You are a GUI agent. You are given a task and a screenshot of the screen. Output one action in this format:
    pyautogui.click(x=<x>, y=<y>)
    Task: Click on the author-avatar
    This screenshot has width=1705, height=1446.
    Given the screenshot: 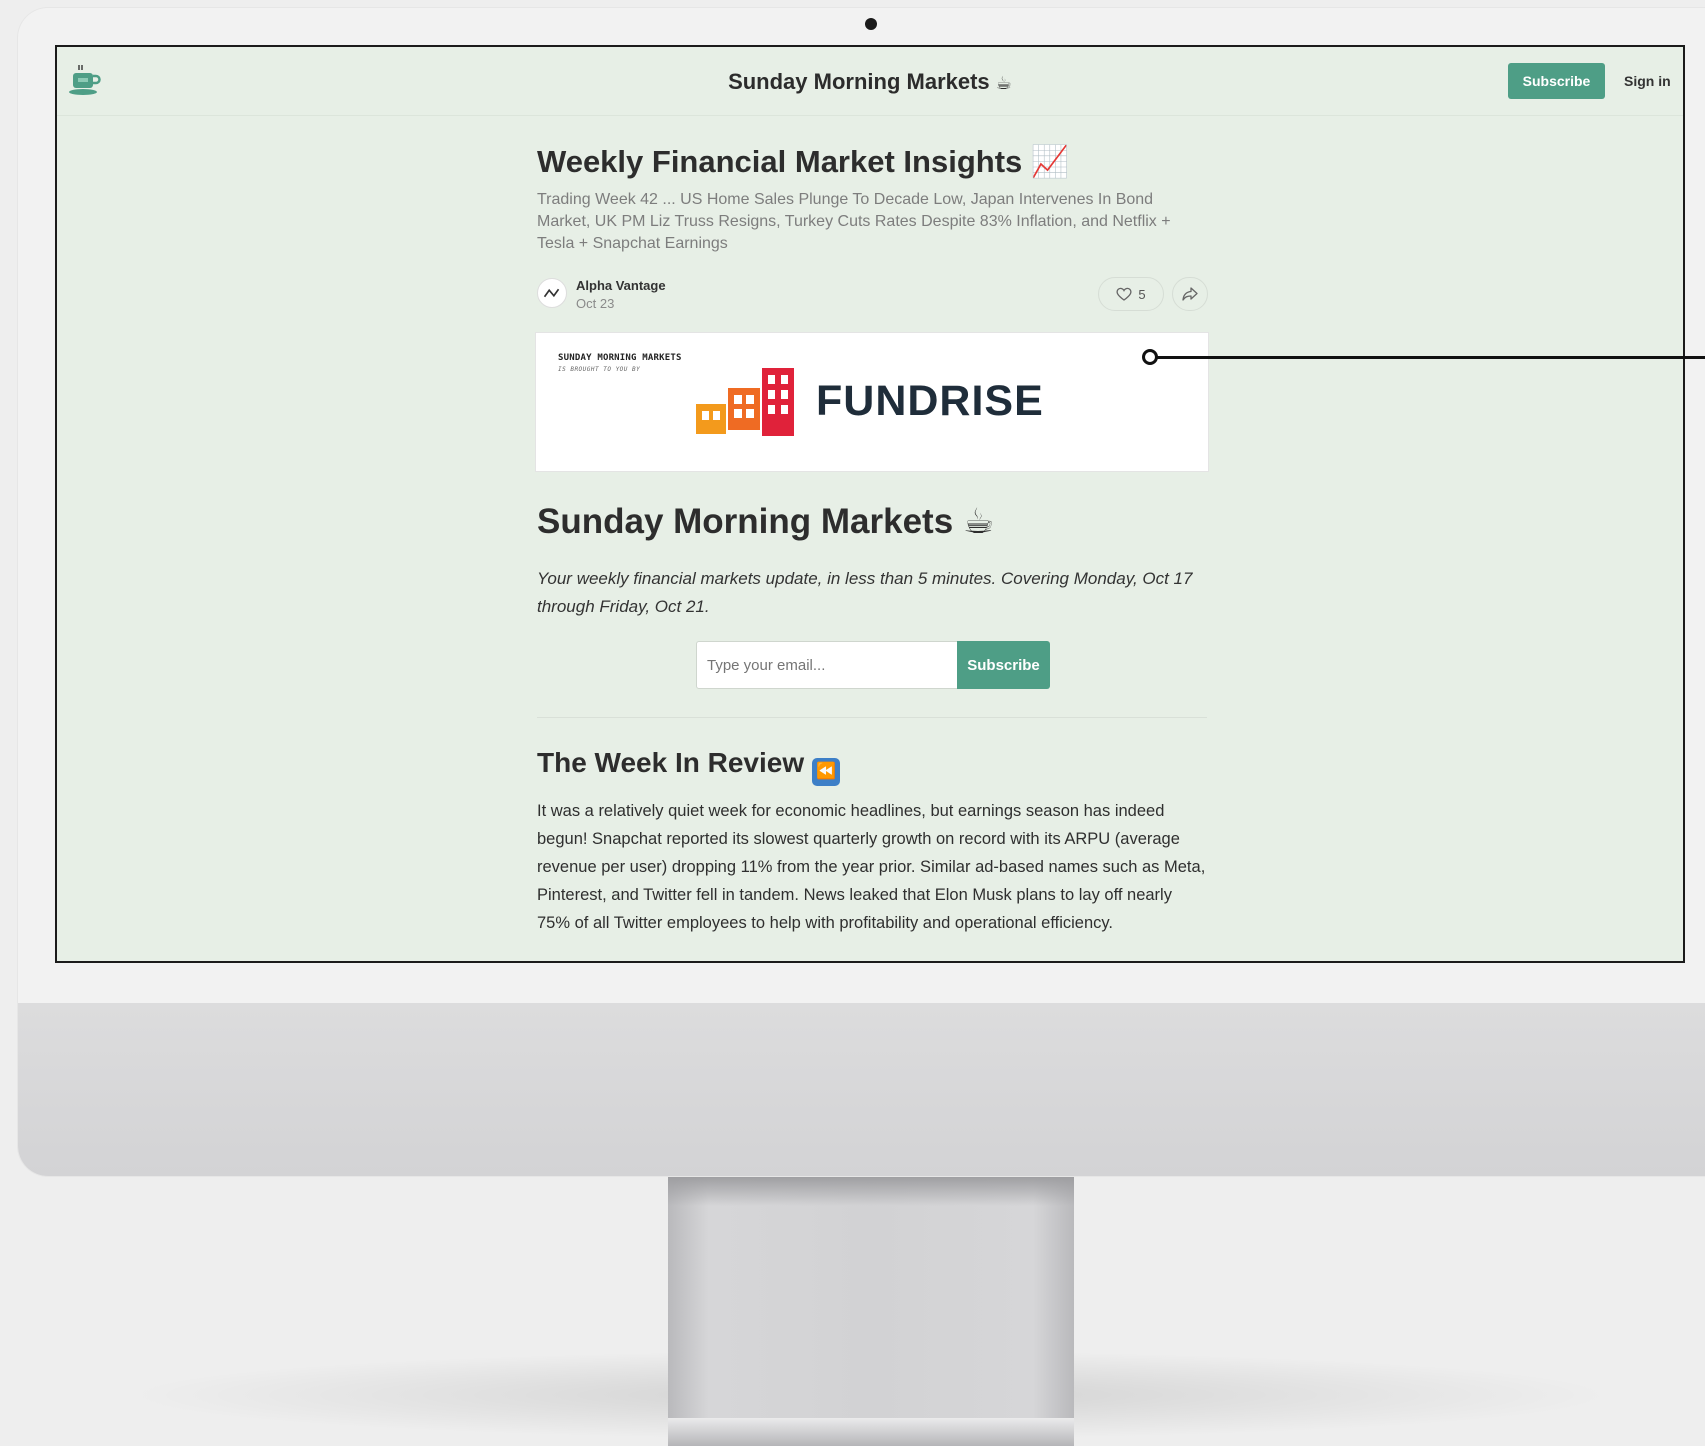 What is the action you would take?
    pyautogui.click(x=552, y=293)
    